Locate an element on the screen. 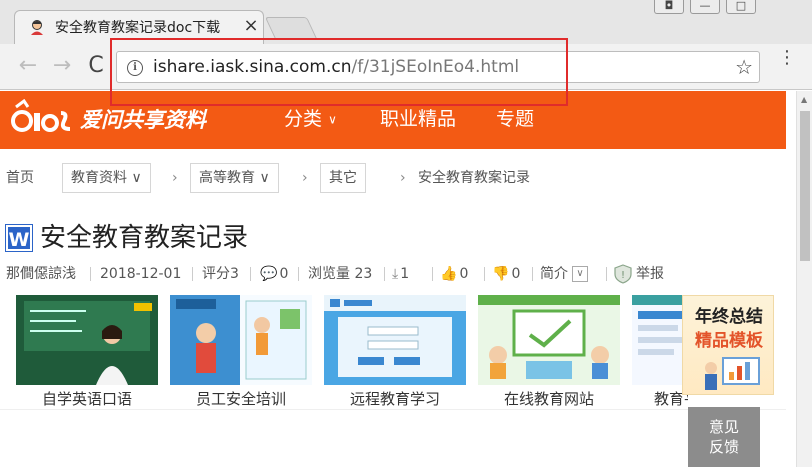  minimize-icon: — is located at coordinates (705, 6).